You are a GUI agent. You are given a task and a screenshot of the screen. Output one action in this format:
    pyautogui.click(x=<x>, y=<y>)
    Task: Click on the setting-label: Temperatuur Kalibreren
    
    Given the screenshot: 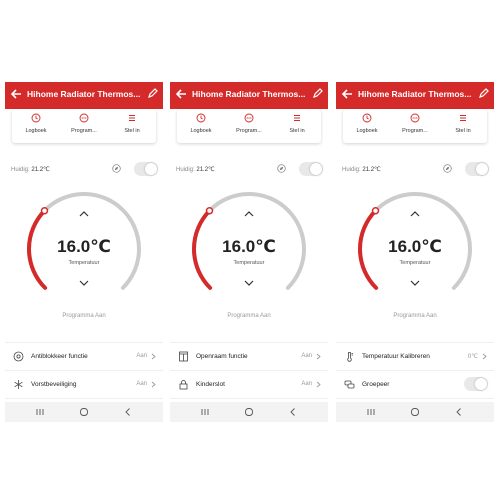 What is the action you would take?
    pyautogui.click(x=396, y=356)
    